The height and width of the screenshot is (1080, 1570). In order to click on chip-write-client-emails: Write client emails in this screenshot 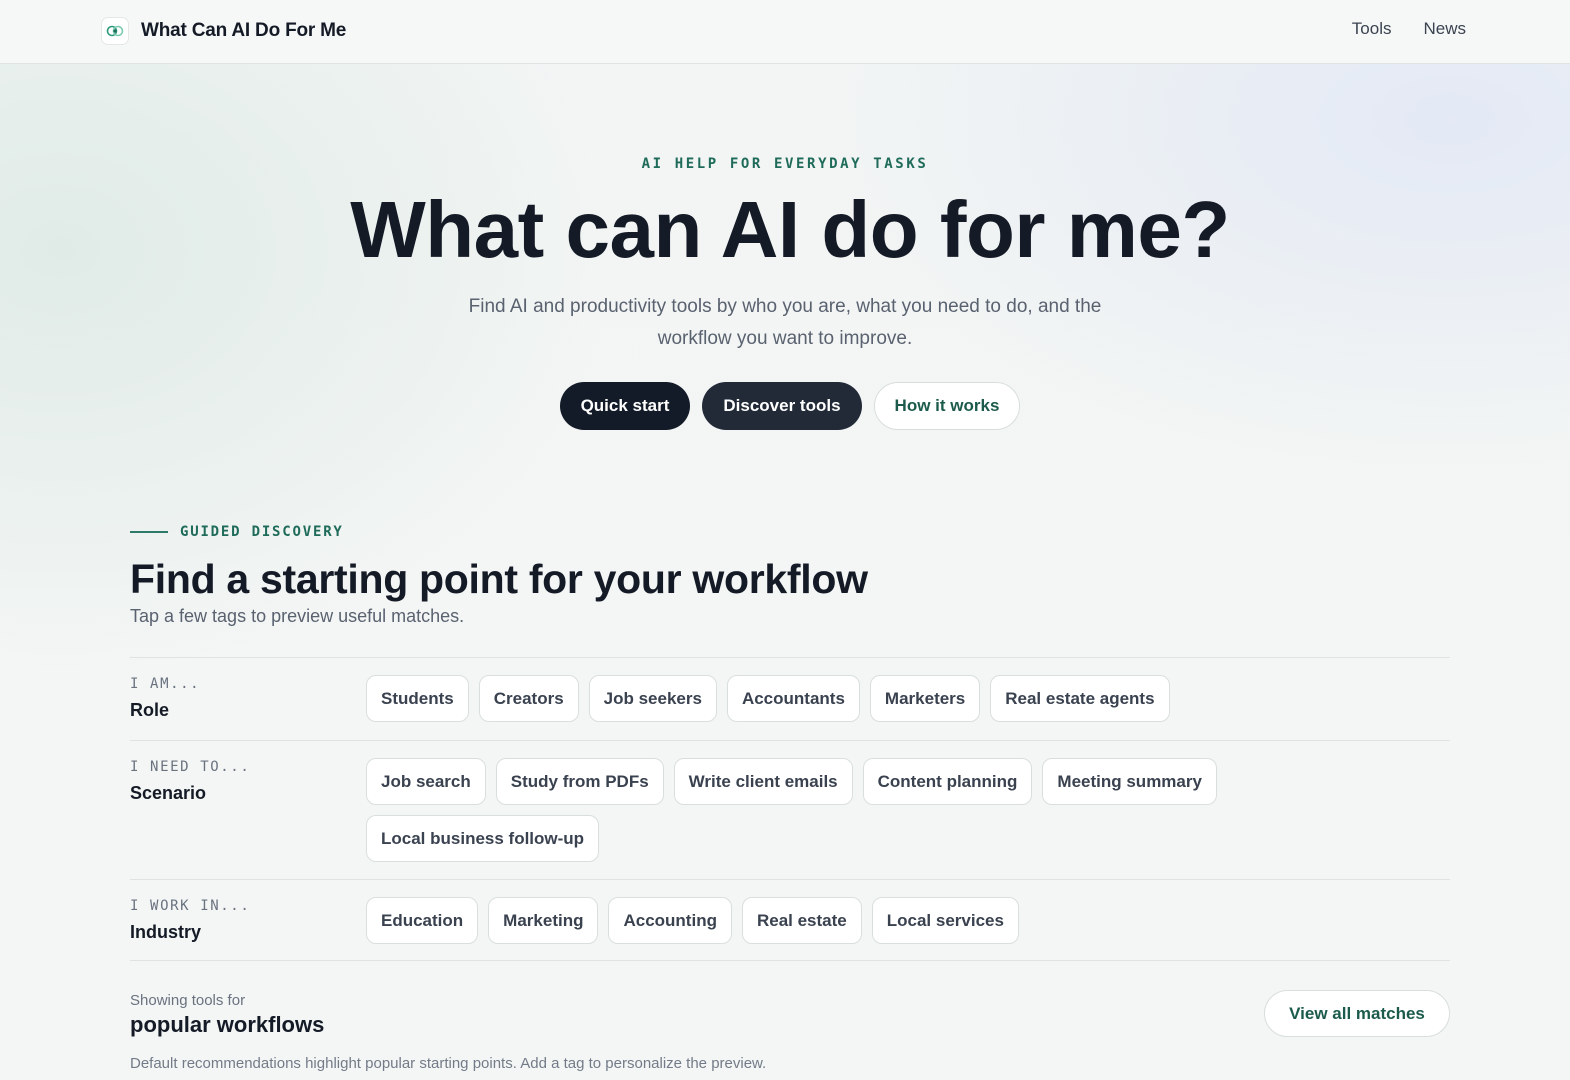, I will do `click(763, 781)`.